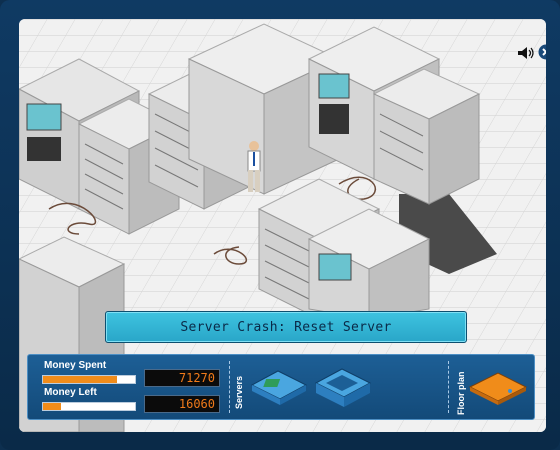 The width and height of the screenshot is (560, 450). What do you see at coordinates (239, 392) in the screenshot?
I see `servers-section-label: Servers` at bounding box center [239, 392].